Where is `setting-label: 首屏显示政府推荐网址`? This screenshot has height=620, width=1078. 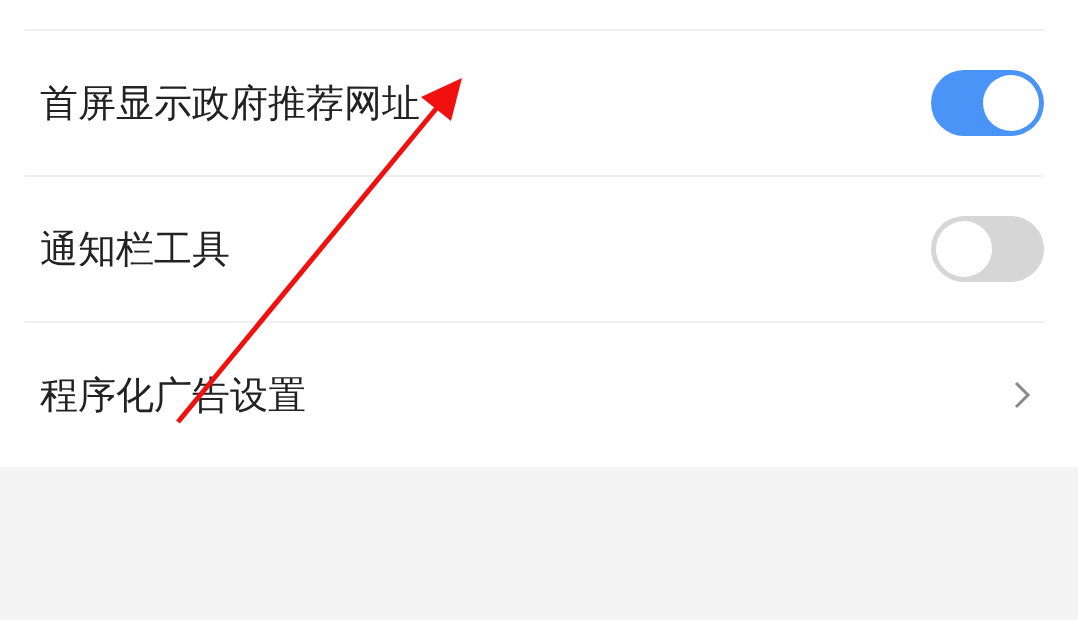
setting-label: 首屏显示政府推荐网址 is located at coordinates (229, 103).